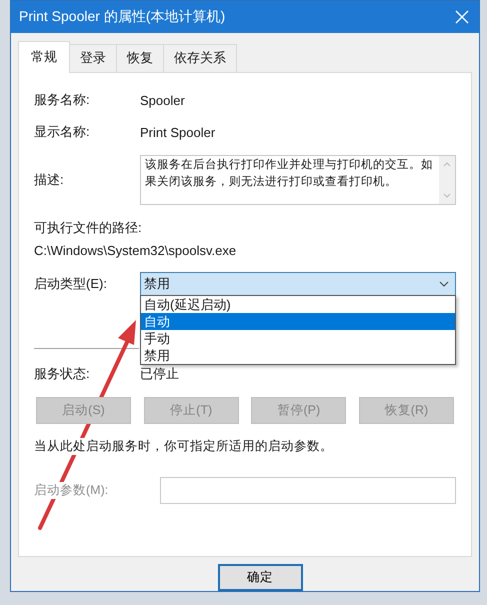 This screenshot has width=487, height=605. Describe the element at coordinates (298, 338) in the screenshot. I see `dropdown-option: 手动` at that location.